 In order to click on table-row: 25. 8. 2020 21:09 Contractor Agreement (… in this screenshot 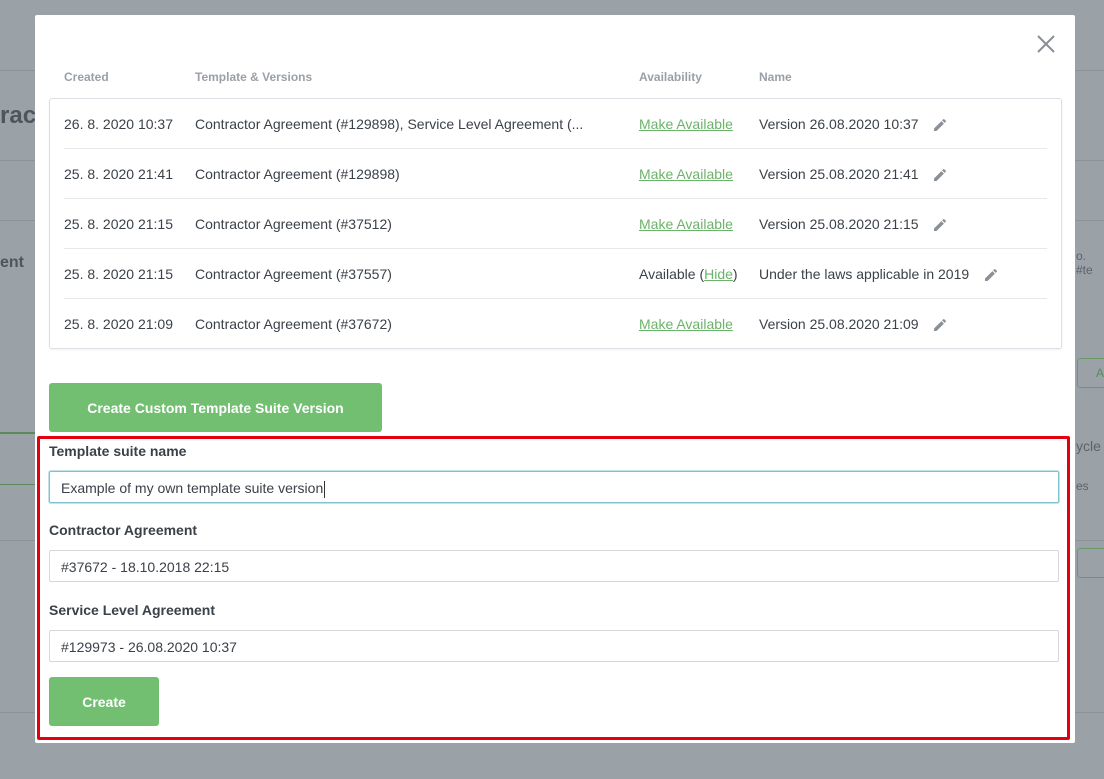, I will do `click(555, 324)`.